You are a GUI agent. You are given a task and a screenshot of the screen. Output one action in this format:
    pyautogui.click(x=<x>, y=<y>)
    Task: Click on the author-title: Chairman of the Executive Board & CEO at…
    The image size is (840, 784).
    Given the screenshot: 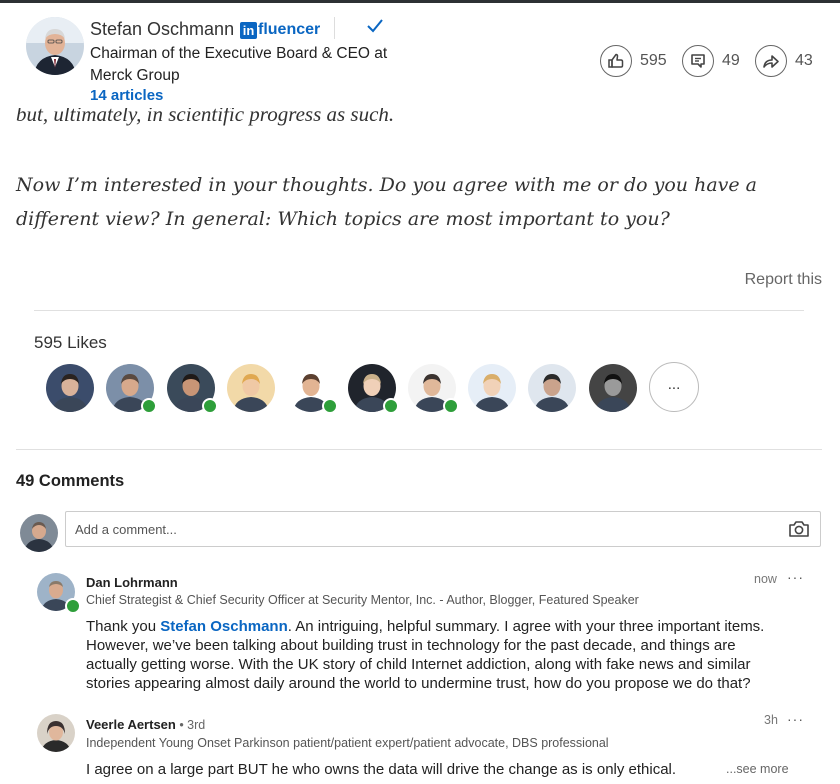 What is the action you would take?
    pyautogui.click(x=240, y=65)
    